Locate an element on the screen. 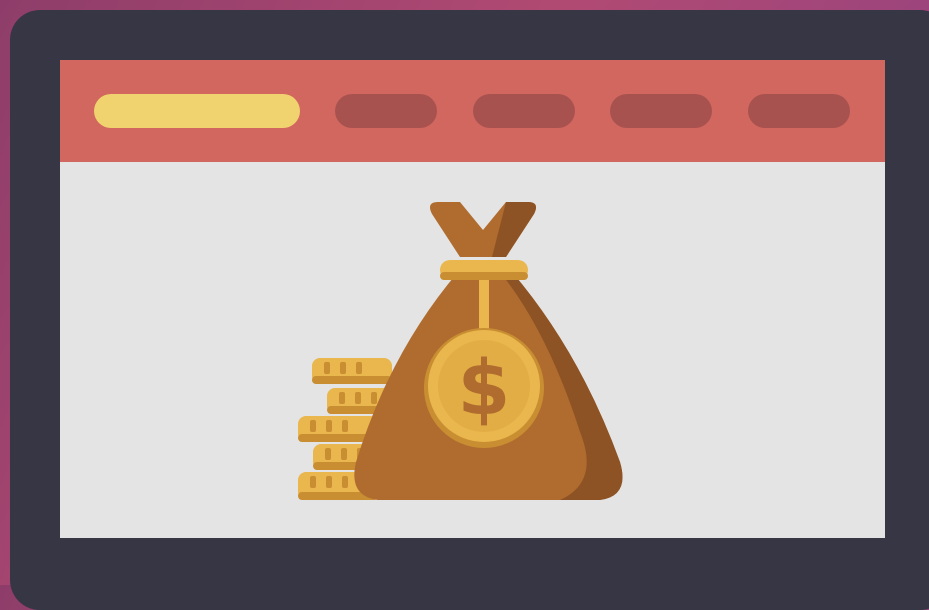  dollar-sign-icon: $ is located at coordinates (484, 387).